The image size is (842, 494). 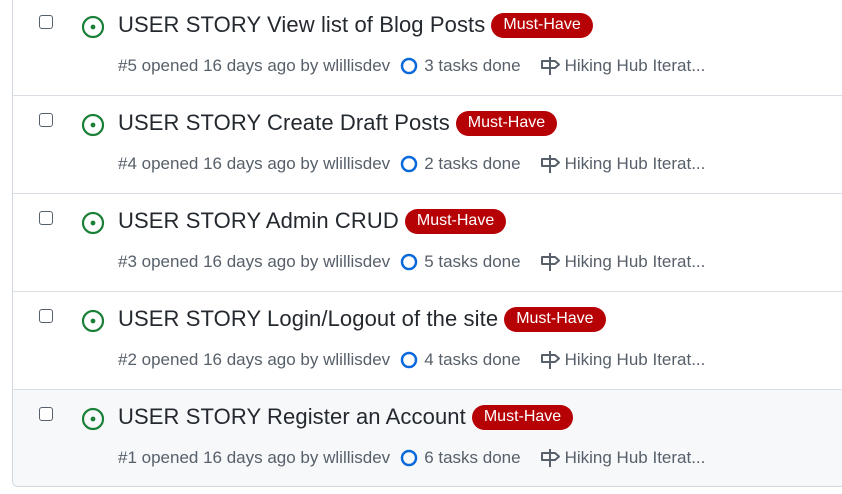 I want to click on issue-opened-text: #2 opened 16 days ago by wlillisdev, so click(x=254, y=359).